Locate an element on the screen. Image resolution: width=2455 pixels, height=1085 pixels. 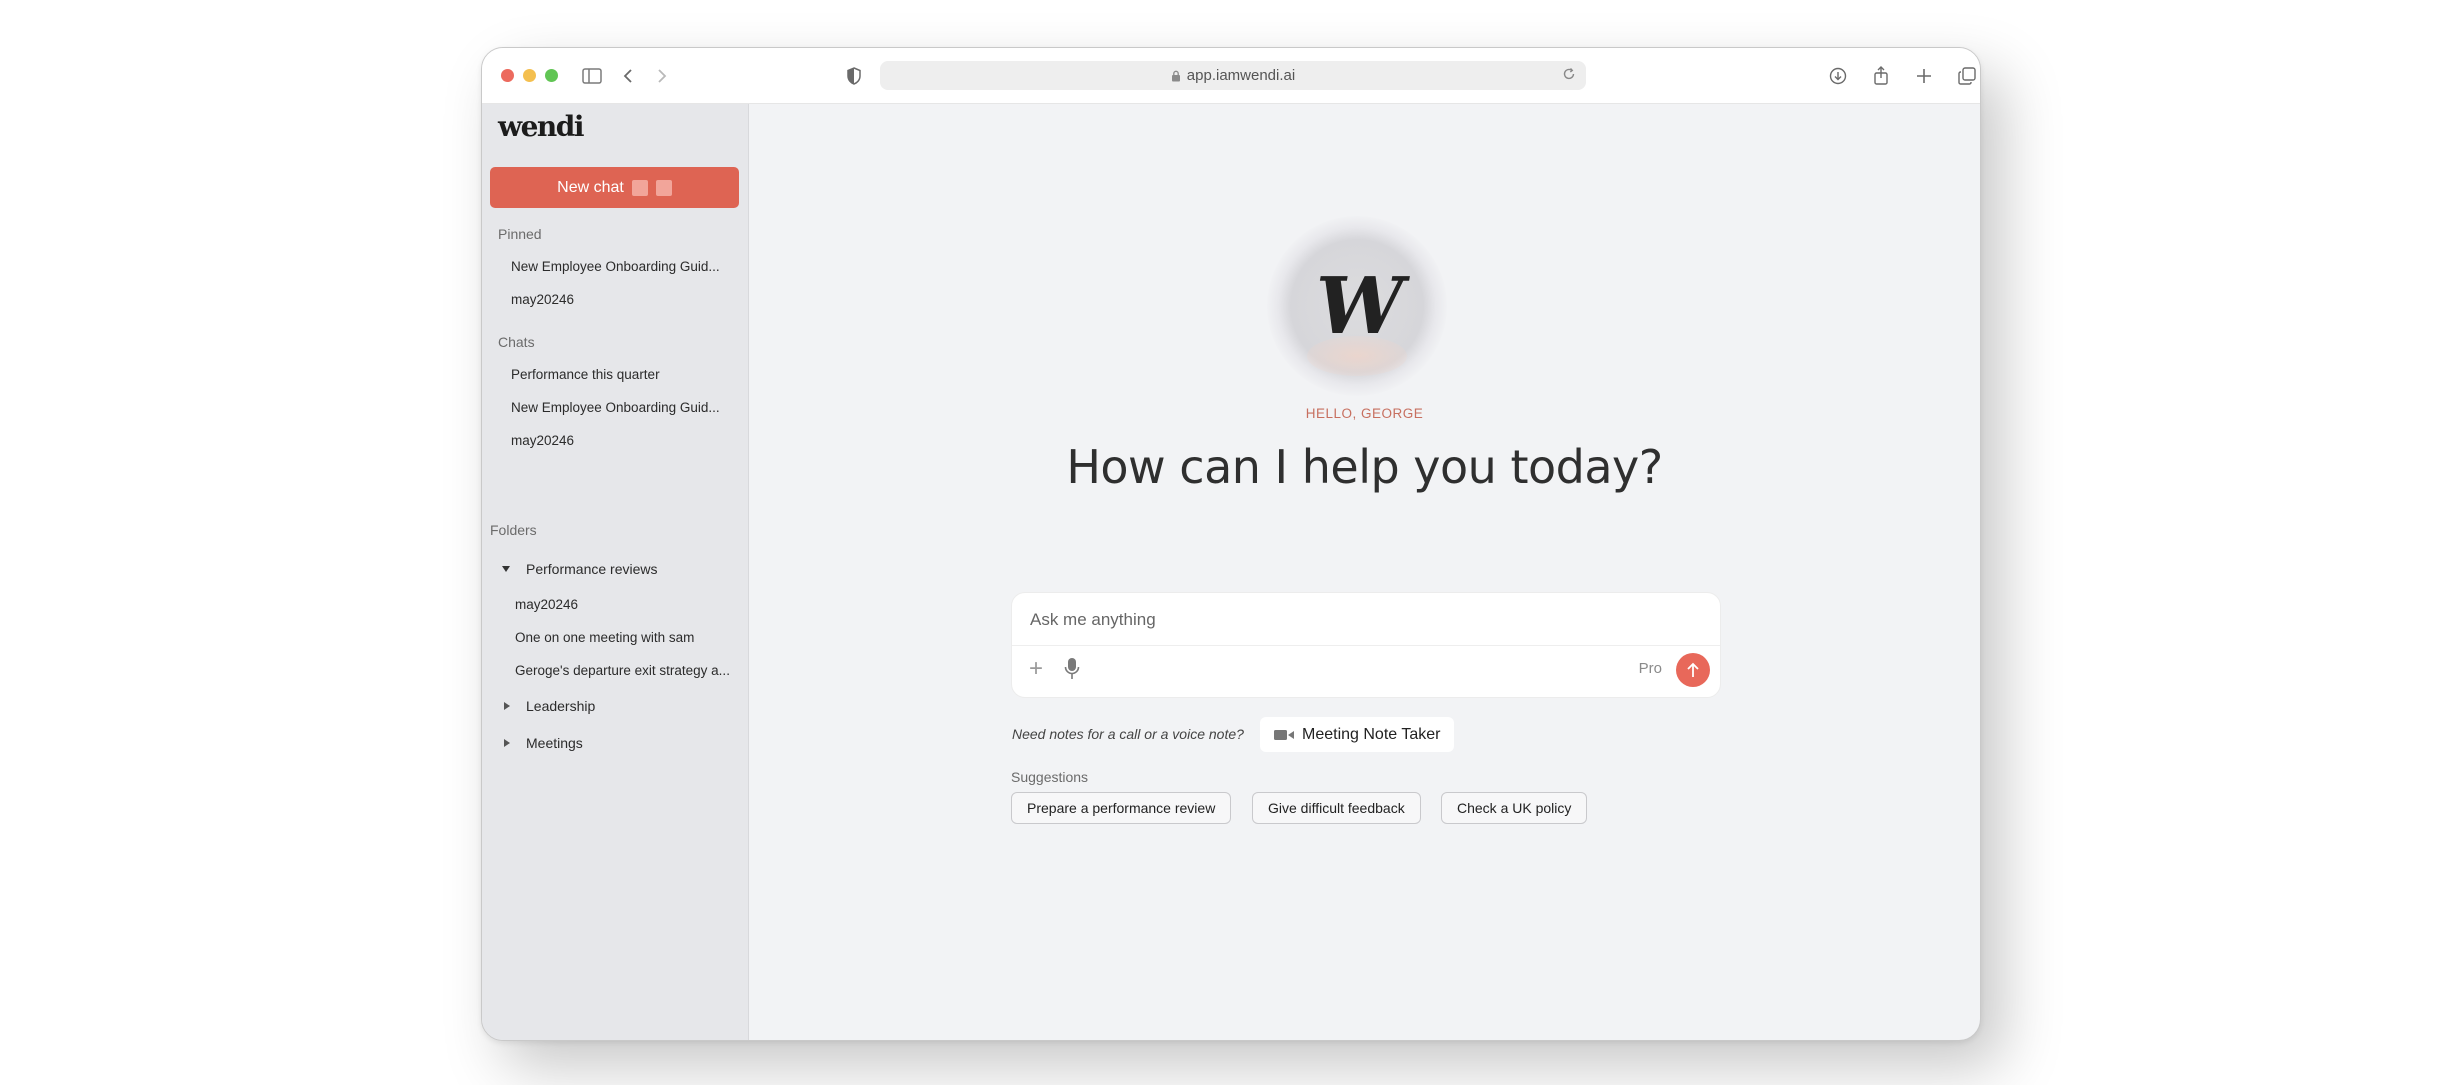
url-text: app.iamwendi.ai is located at coordinates (1241, 75).